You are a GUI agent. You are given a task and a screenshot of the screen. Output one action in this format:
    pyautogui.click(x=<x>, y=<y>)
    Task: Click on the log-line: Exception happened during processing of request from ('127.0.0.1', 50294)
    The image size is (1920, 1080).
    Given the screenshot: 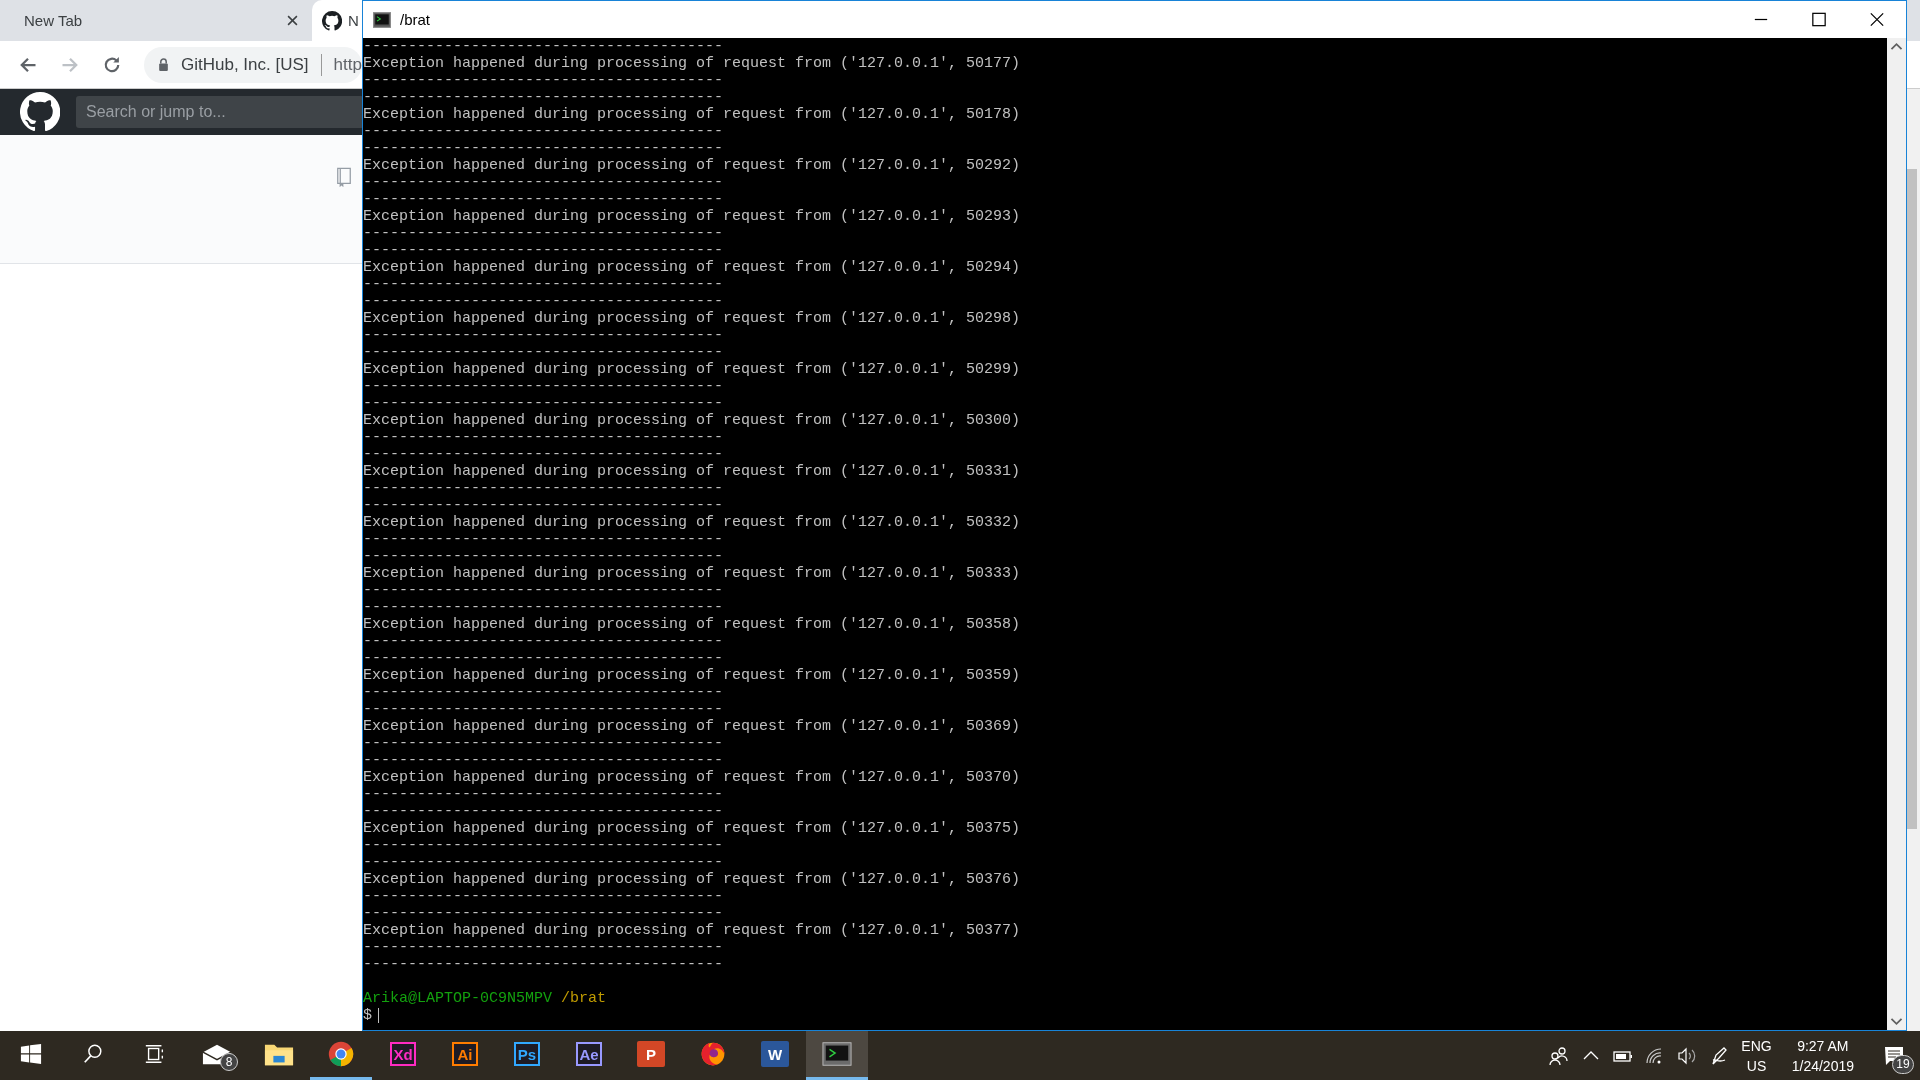 What is the action you would take?
    pyautogui.click(x=692, y=267)
    